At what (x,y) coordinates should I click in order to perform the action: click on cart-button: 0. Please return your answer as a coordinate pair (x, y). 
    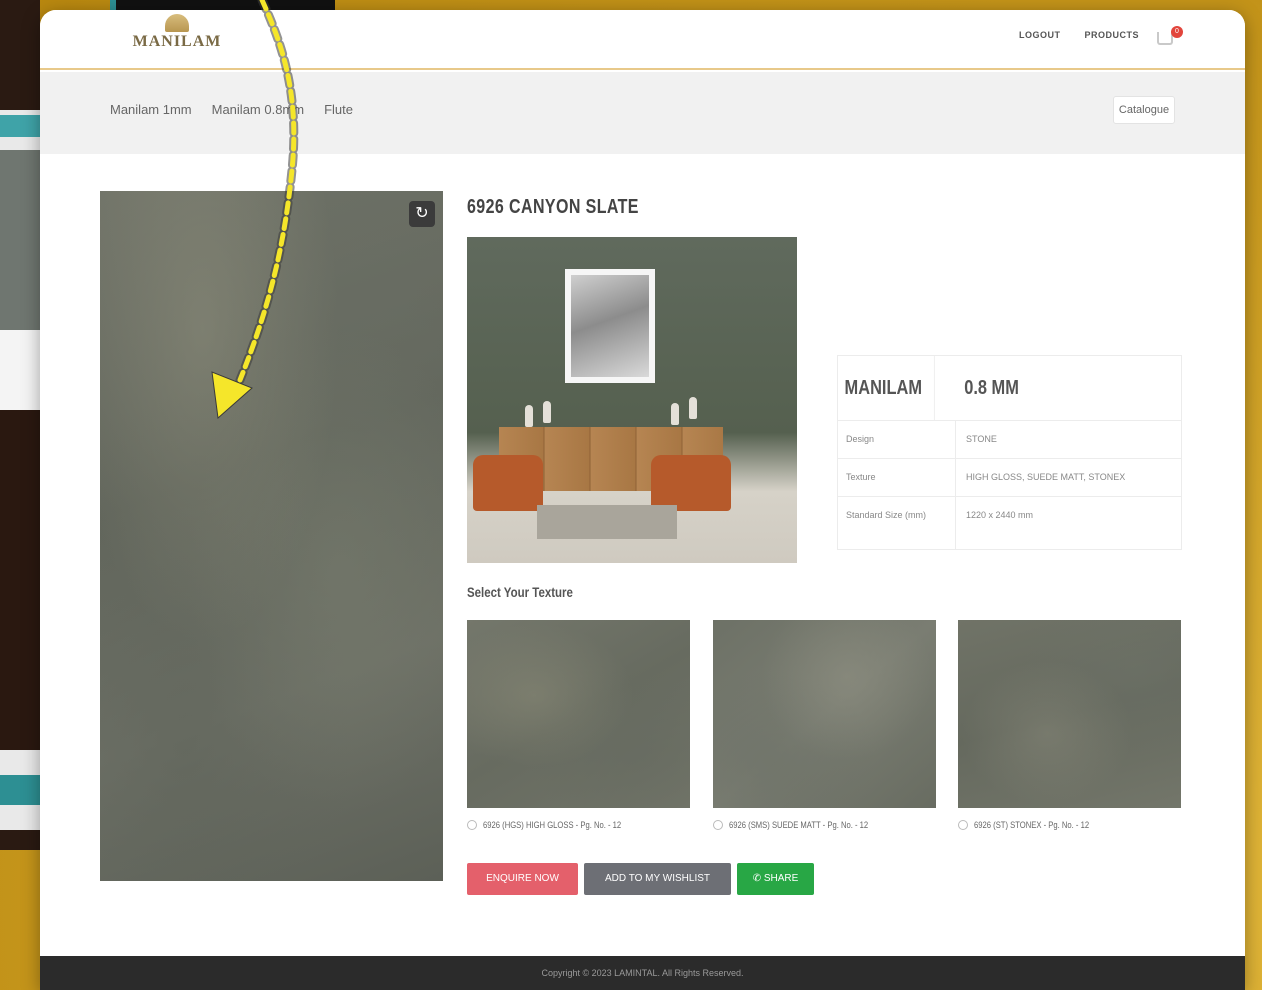
    Looking at the image, I should click on (1170, 37).